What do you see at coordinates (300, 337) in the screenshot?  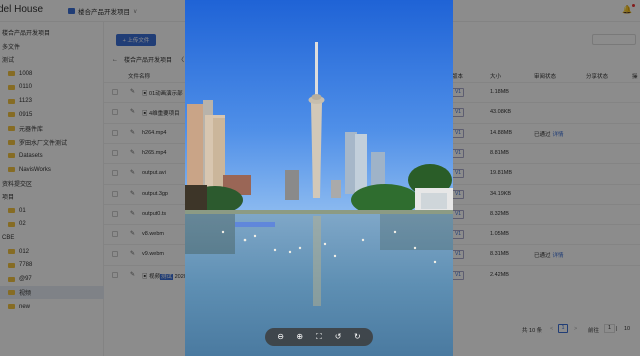 I see `zoom-in-icon: ⊕` at bounding box center [300, 337].